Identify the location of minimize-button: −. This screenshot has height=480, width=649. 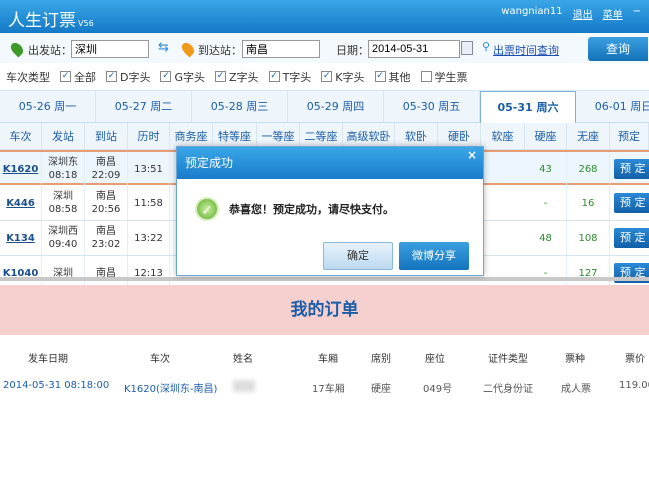
(637, 13).